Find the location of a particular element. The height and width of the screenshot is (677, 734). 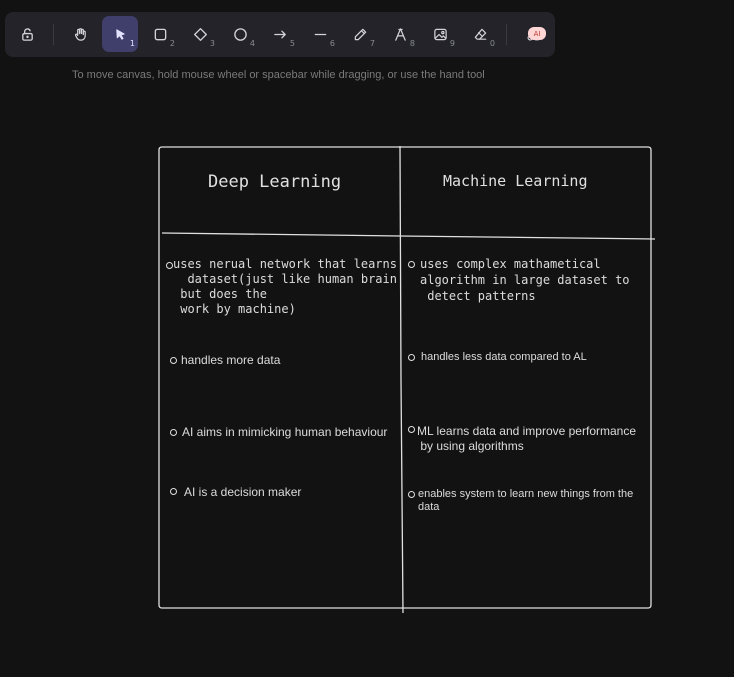

machine-learning-heading: Machine Learning is located at coordinates (515, 181).